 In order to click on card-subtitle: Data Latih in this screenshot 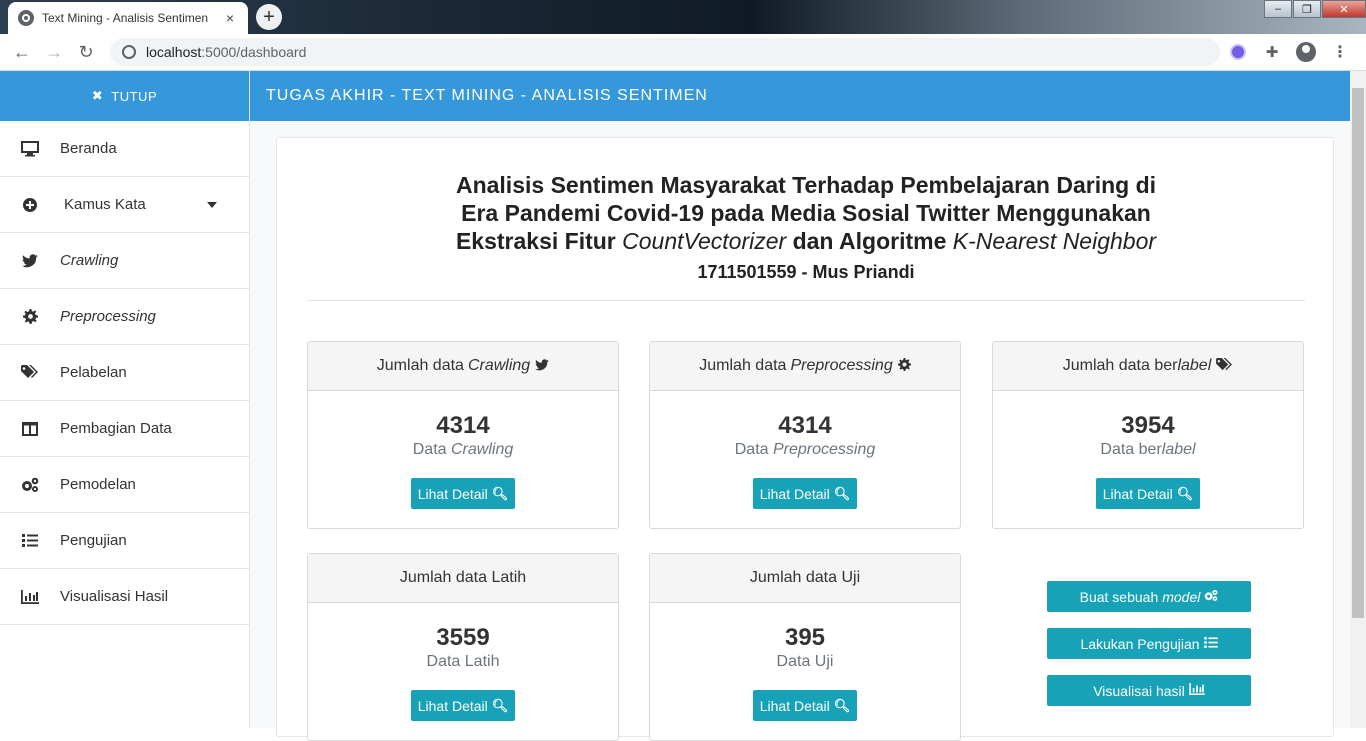, I will do `click(463, 661)`.